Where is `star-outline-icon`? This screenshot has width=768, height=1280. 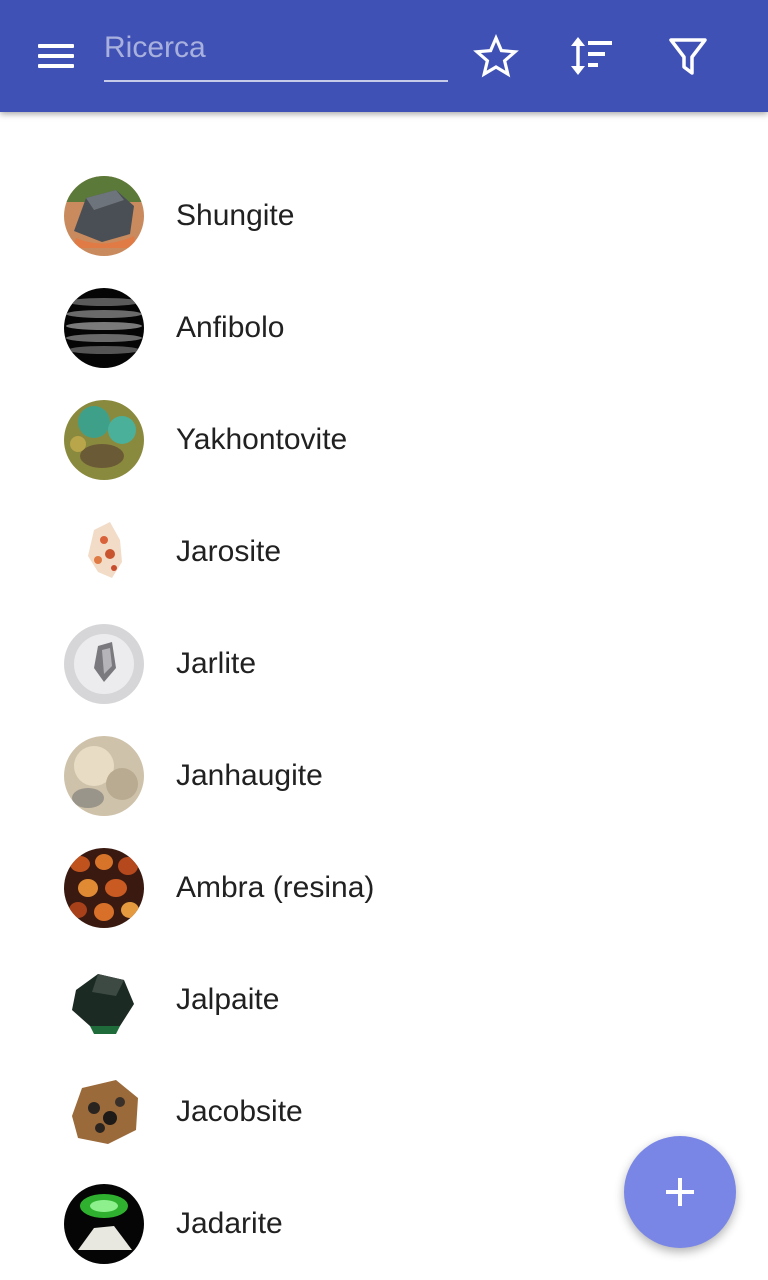 star-outline-icon is located at coordinates (496, 55).